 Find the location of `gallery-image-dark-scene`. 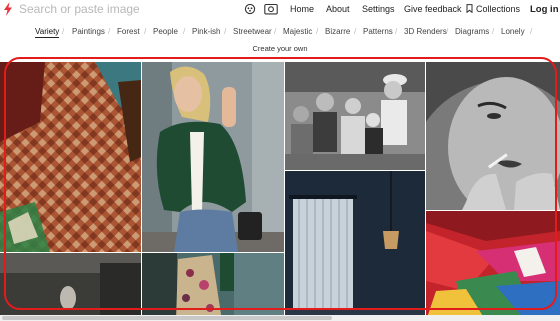

gallery-image-dark-scene is located at coordinates (70, 287).